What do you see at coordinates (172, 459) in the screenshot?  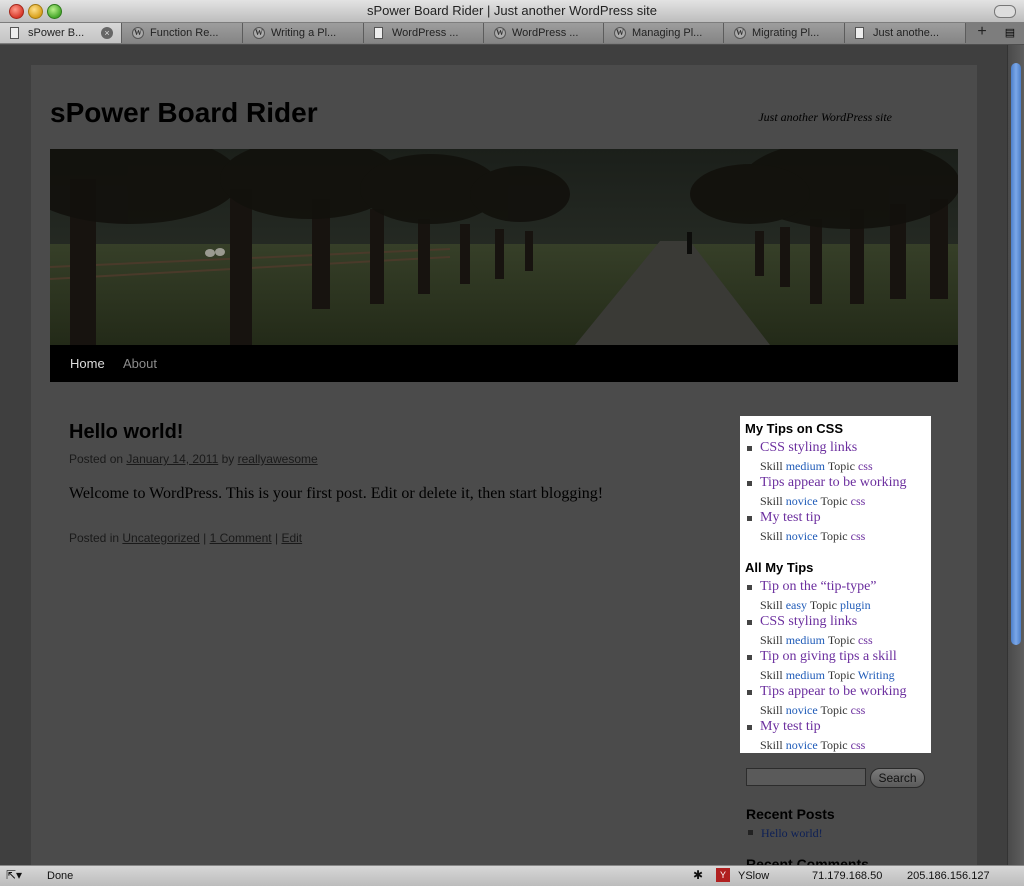 I see `post-date-link: January 14, 2011` at bounding box center [172, 459].